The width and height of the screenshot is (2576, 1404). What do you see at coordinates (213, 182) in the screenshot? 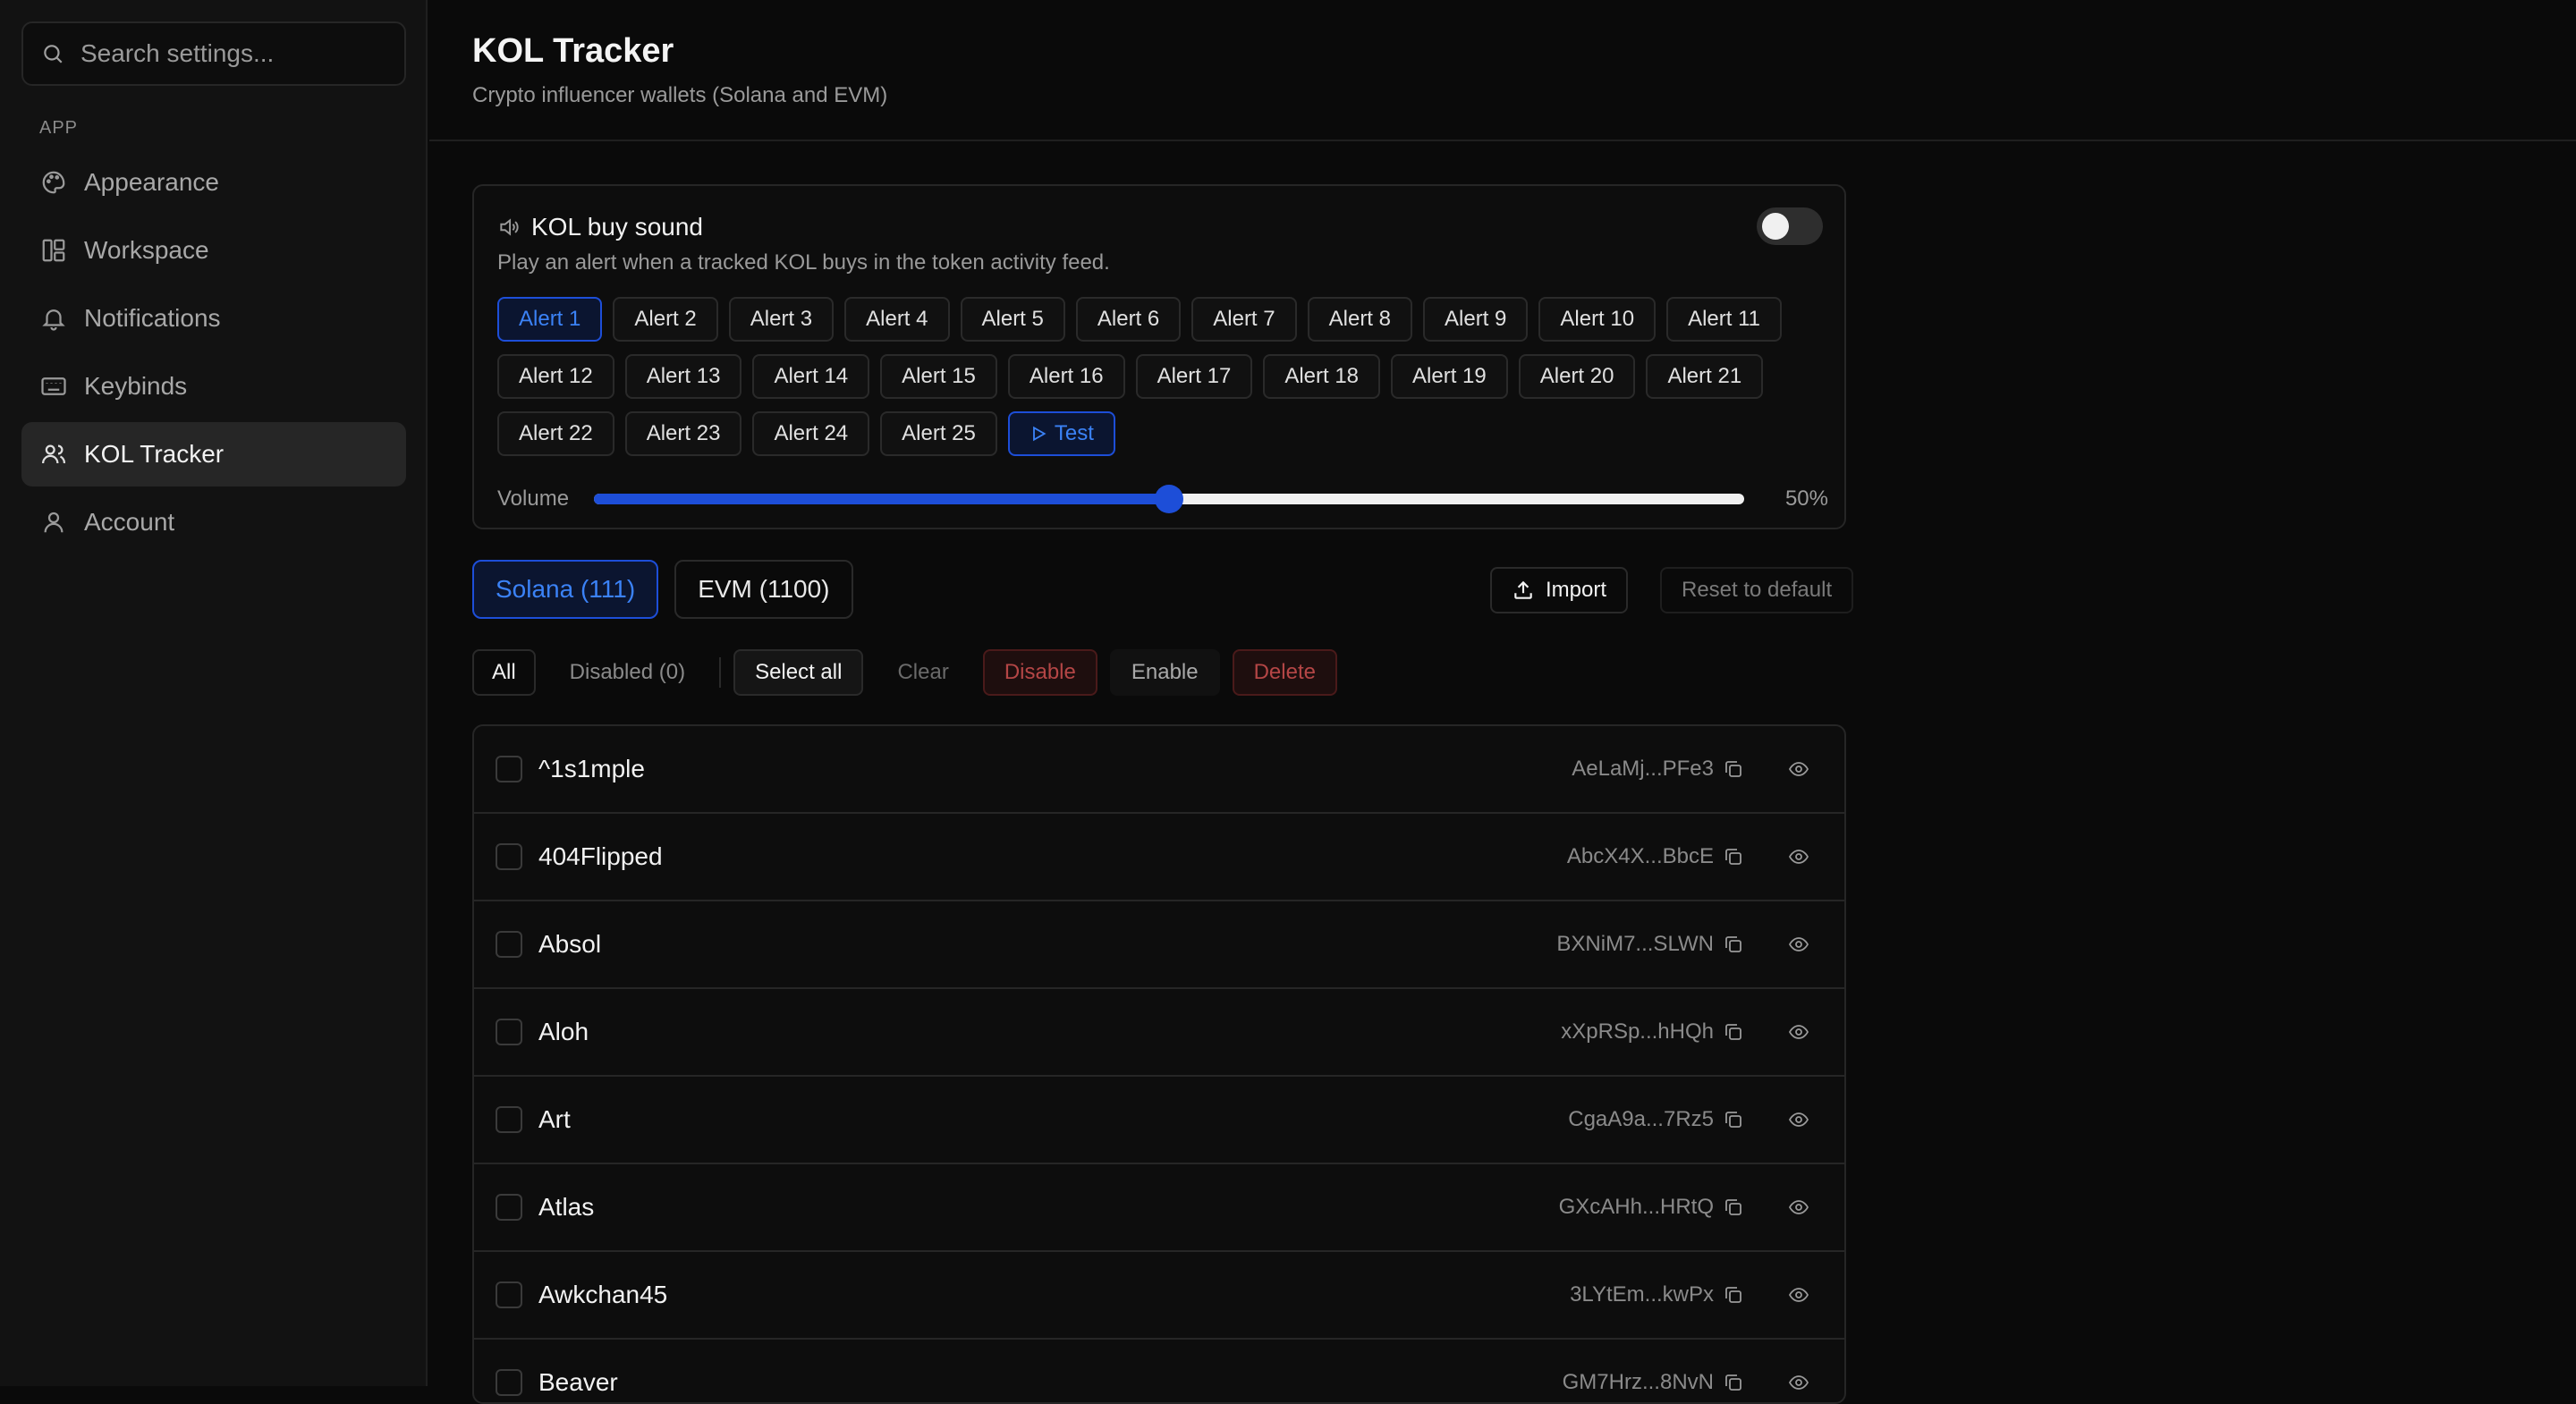
I see `sidebar-item-appearance: Appearance` at bounding box center [213, 182].